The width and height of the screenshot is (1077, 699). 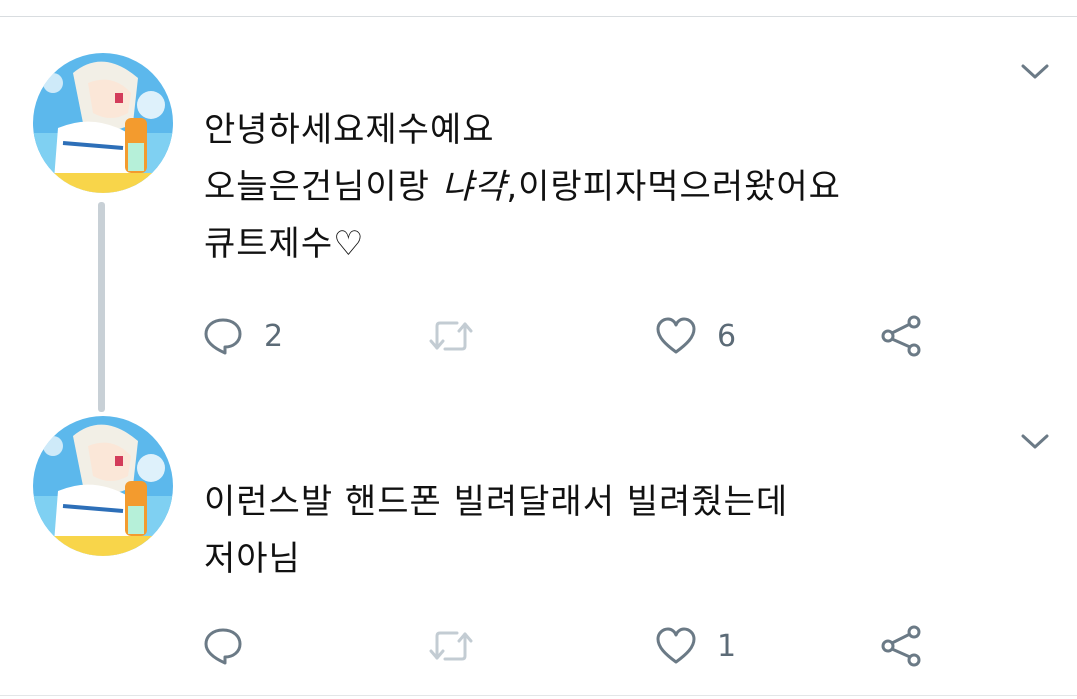 I want to click on tweet-text: 안녕하세요제수예요 오늘은건님이랑 냐갹,이랑피자먹으러왔어요 큐트제수♡, so click(x=522, y=187).